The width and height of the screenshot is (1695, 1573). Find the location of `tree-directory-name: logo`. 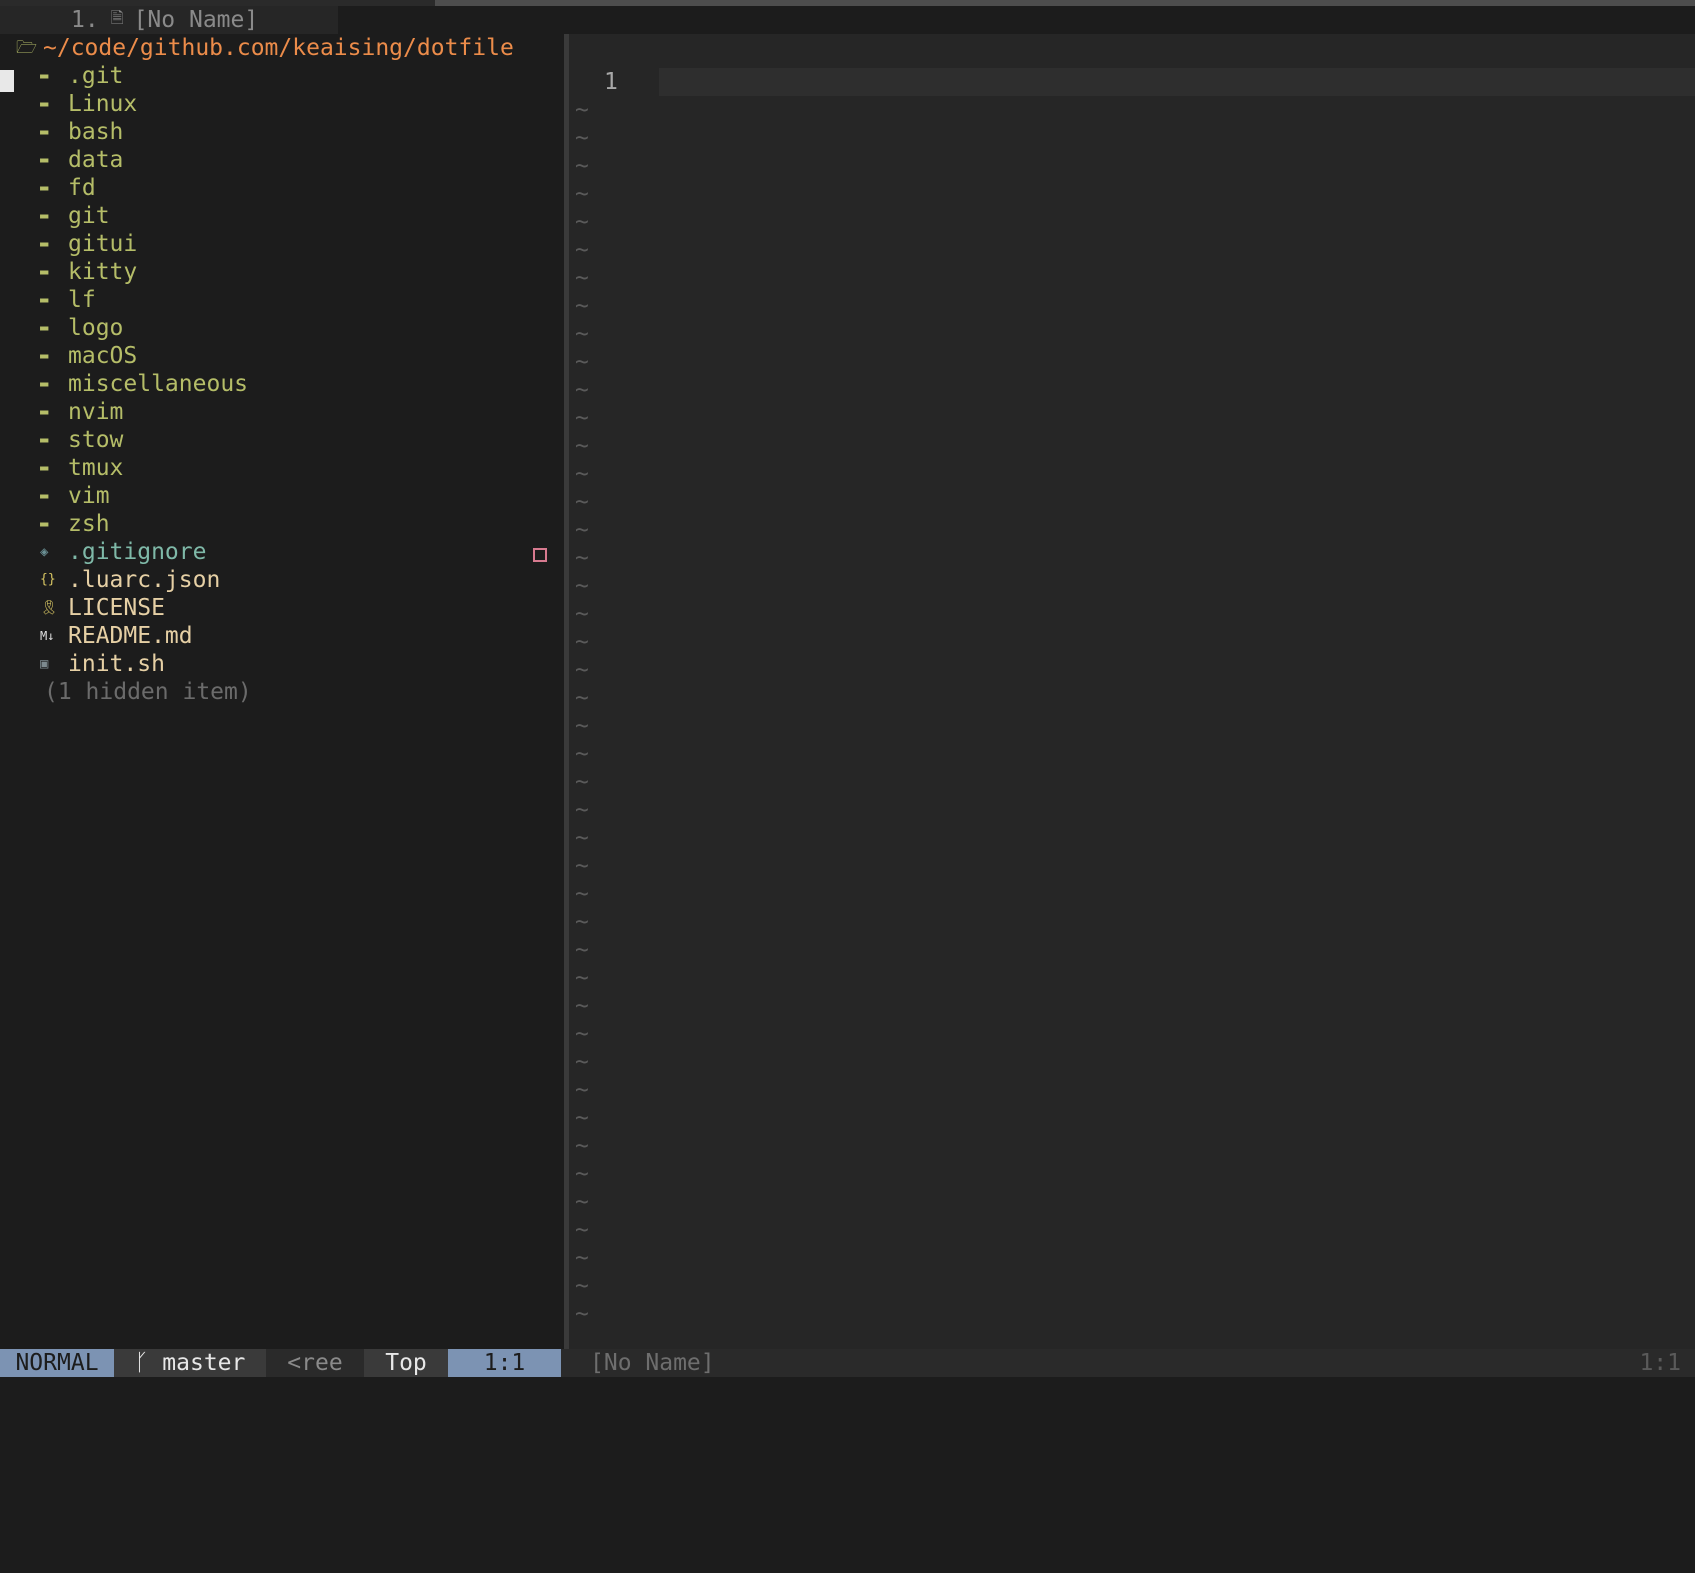

tree-directory-name: logo is located at coordinates (96, 328).